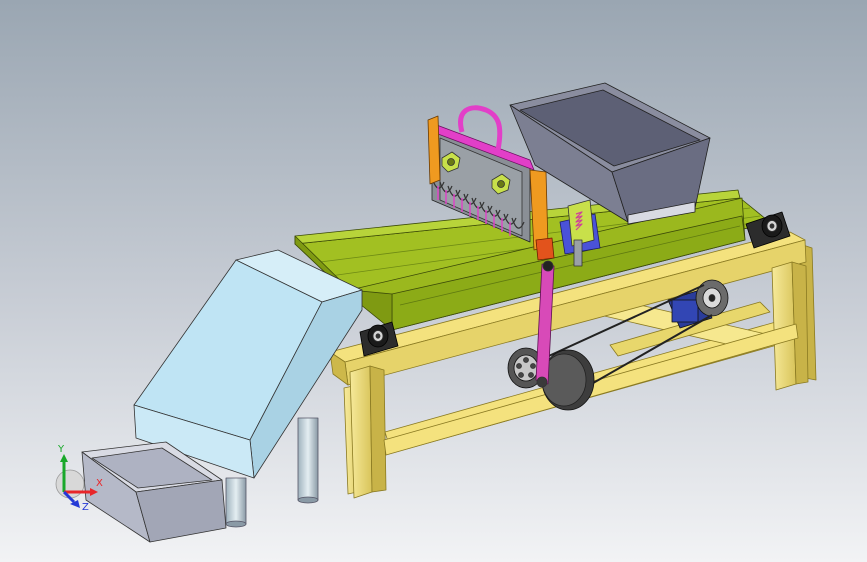  What do you see at coordinates (85, 507) in the screenshot?
I see `triad-z-label: Z` at bounding box center [85, 507].